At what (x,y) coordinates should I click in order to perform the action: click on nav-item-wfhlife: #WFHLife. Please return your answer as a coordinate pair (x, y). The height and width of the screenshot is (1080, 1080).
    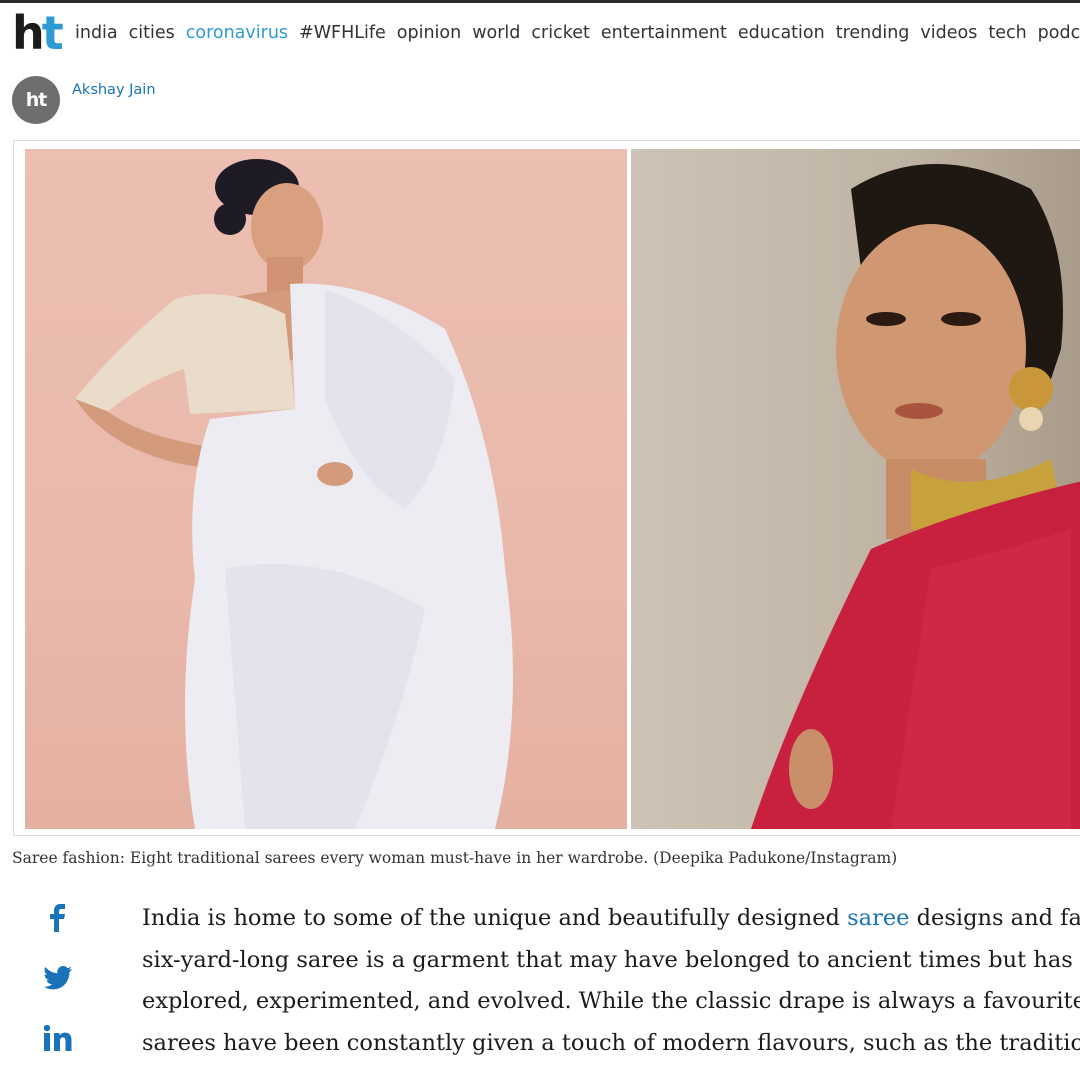
    Looking at the image, I should click on (342, 33).